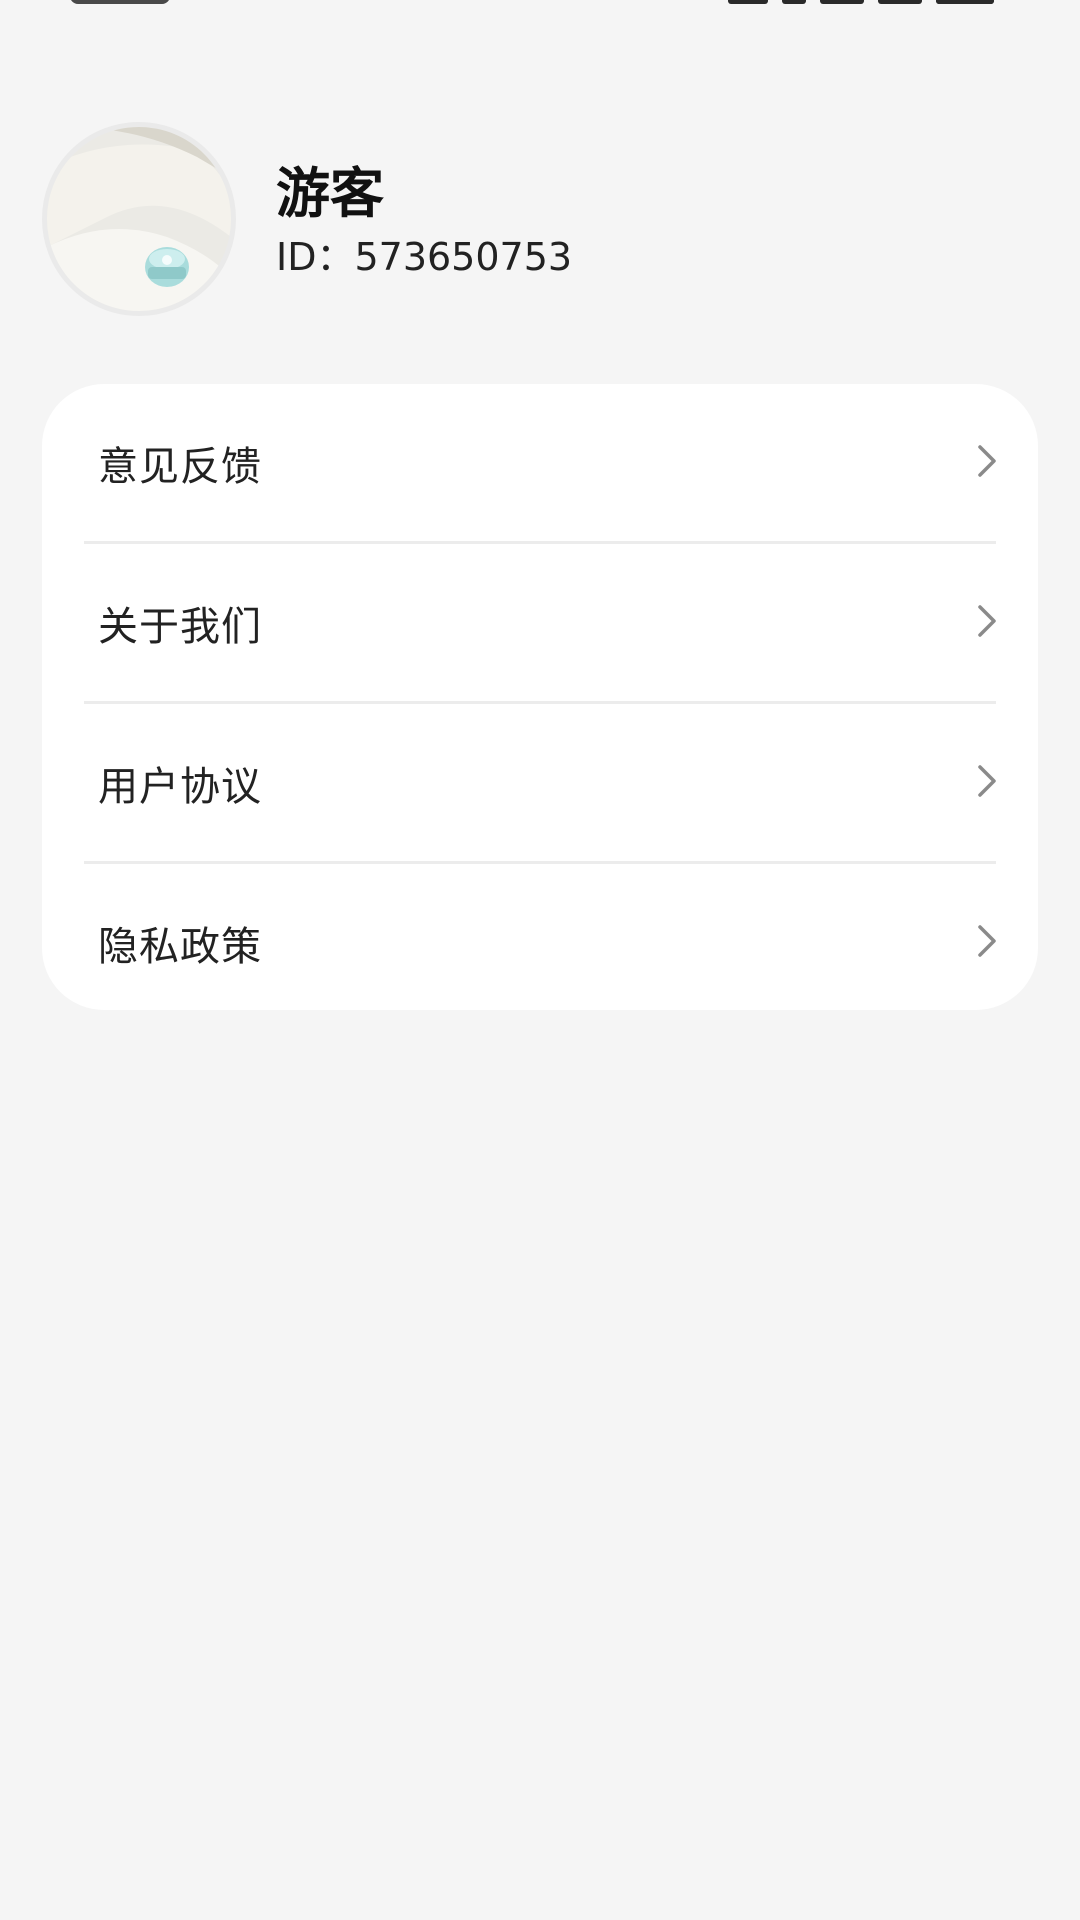  I want to click on battery-icon, so click(965, 2).